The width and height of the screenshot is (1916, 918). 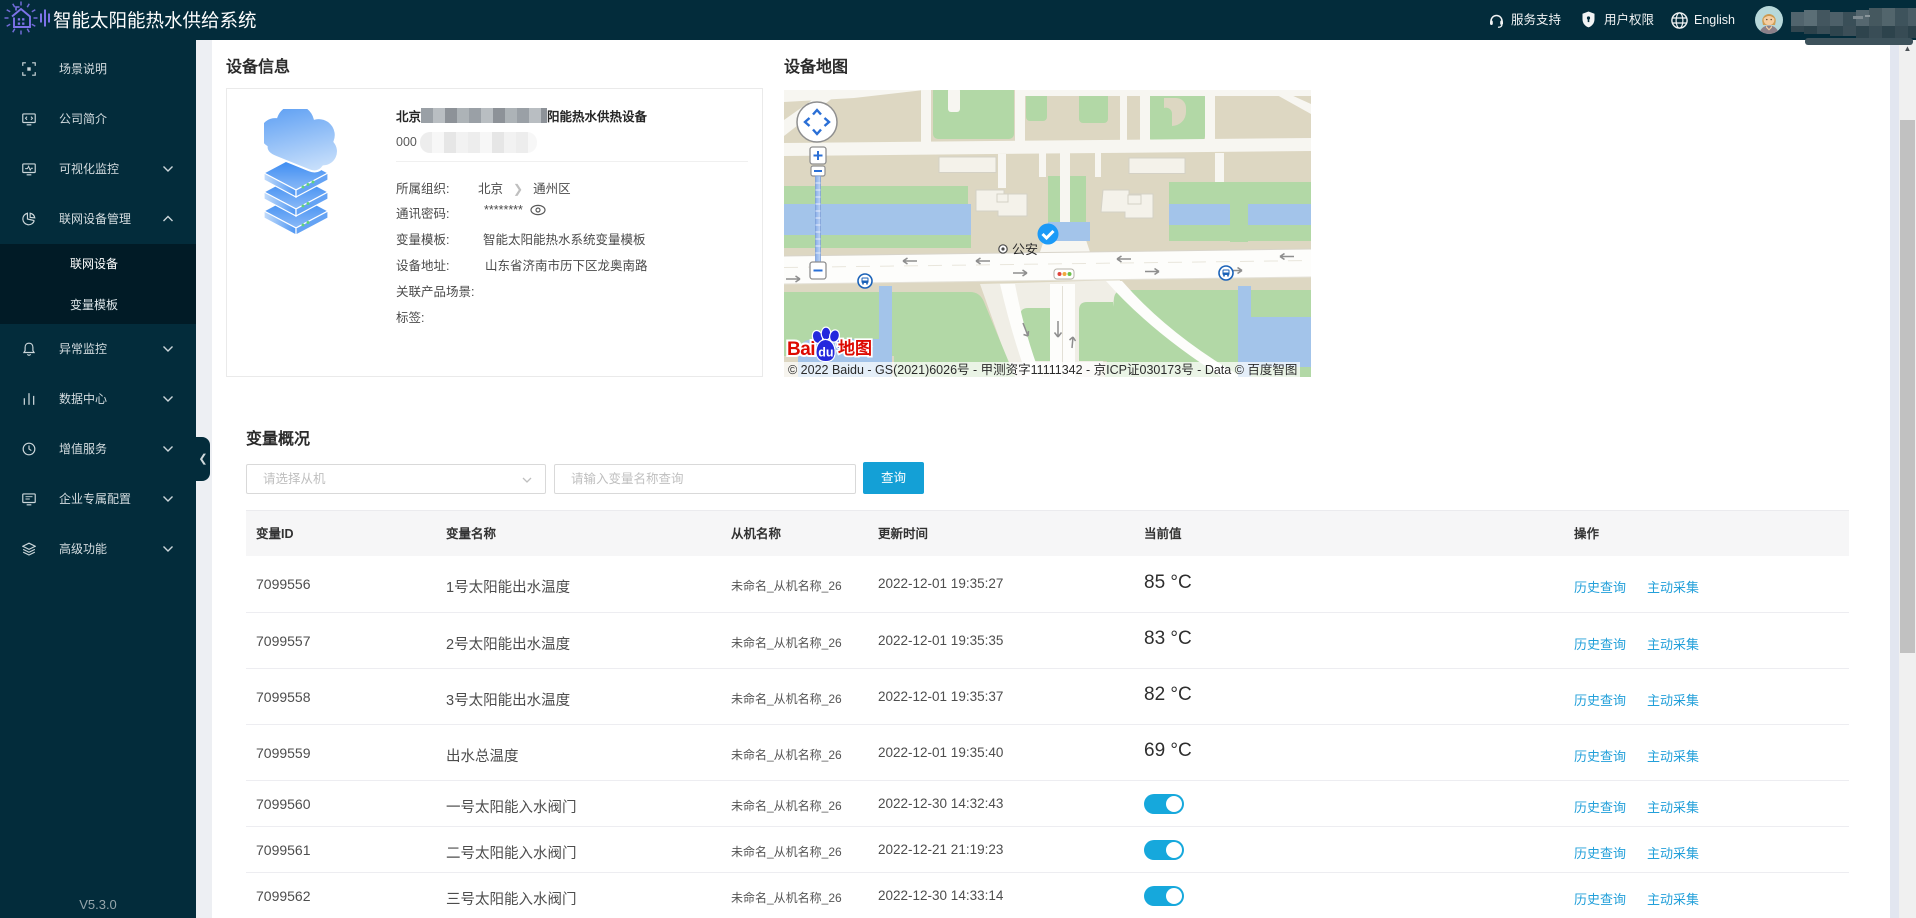 What do you see at coordinates (801, 349) in the screenshot?
I see `svg-text: Bai` at bounding box center [801, 349].